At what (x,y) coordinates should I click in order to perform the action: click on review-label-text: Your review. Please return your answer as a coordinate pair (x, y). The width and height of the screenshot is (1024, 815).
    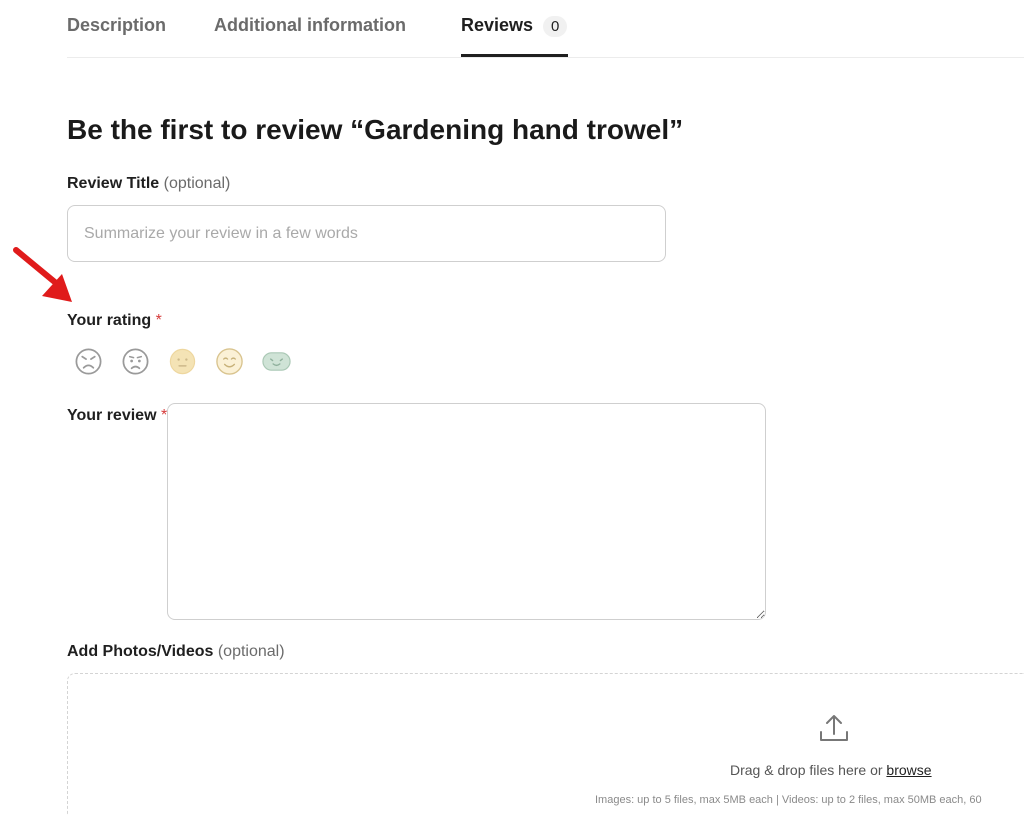
    Looking at the image, I should click on (112, 415).